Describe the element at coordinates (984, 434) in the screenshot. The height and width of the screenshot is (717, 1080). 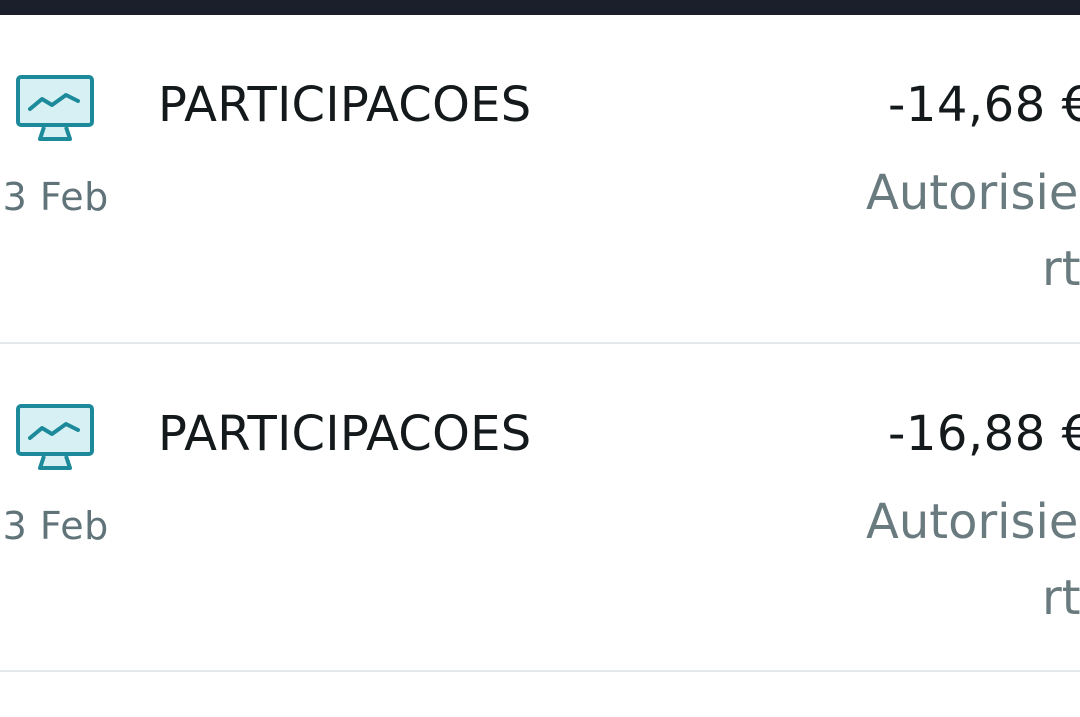
I see `transaction-amount: -16,88 €` at that location.